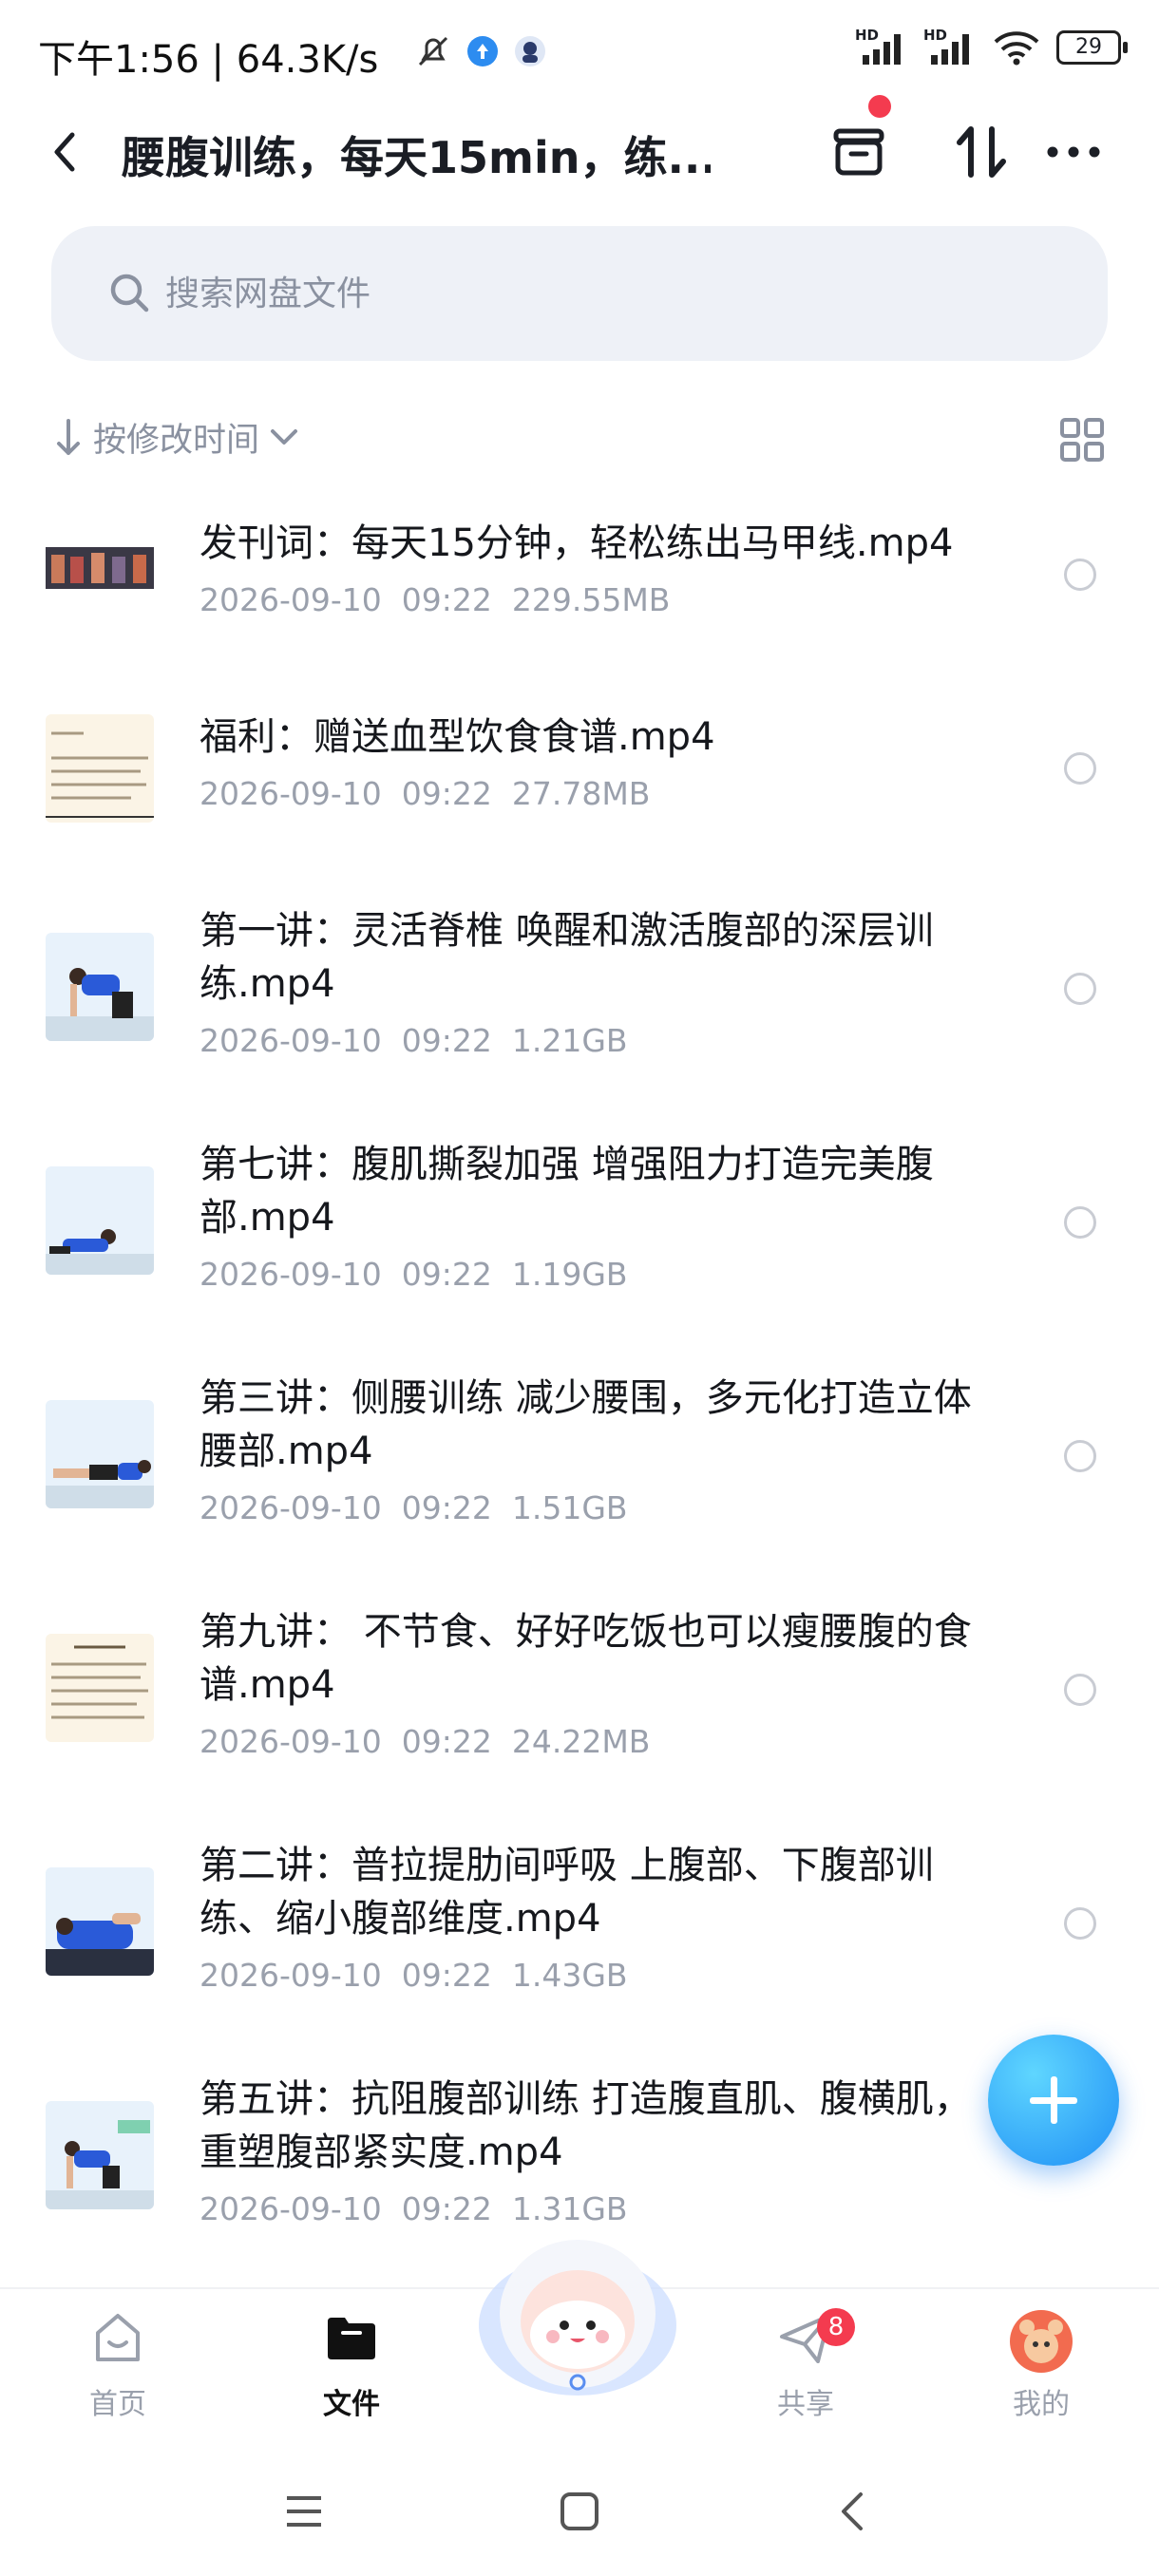 Image resolution: width=1159 pixels, height=2576 pixels. I want to click on file-size: 1.43GB, so click(569, 1975).